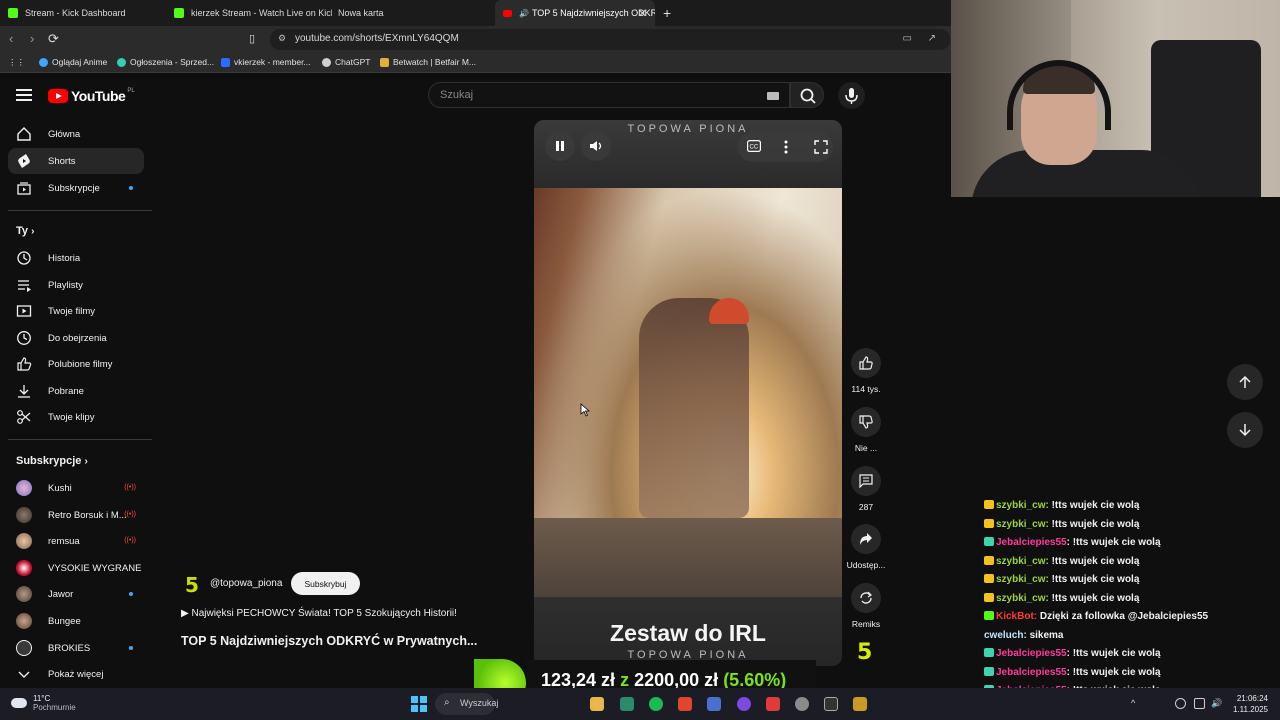 This screenshot has width=1280, height=720. I want to click on site-info-icon: ⚙, so click(282, 38).